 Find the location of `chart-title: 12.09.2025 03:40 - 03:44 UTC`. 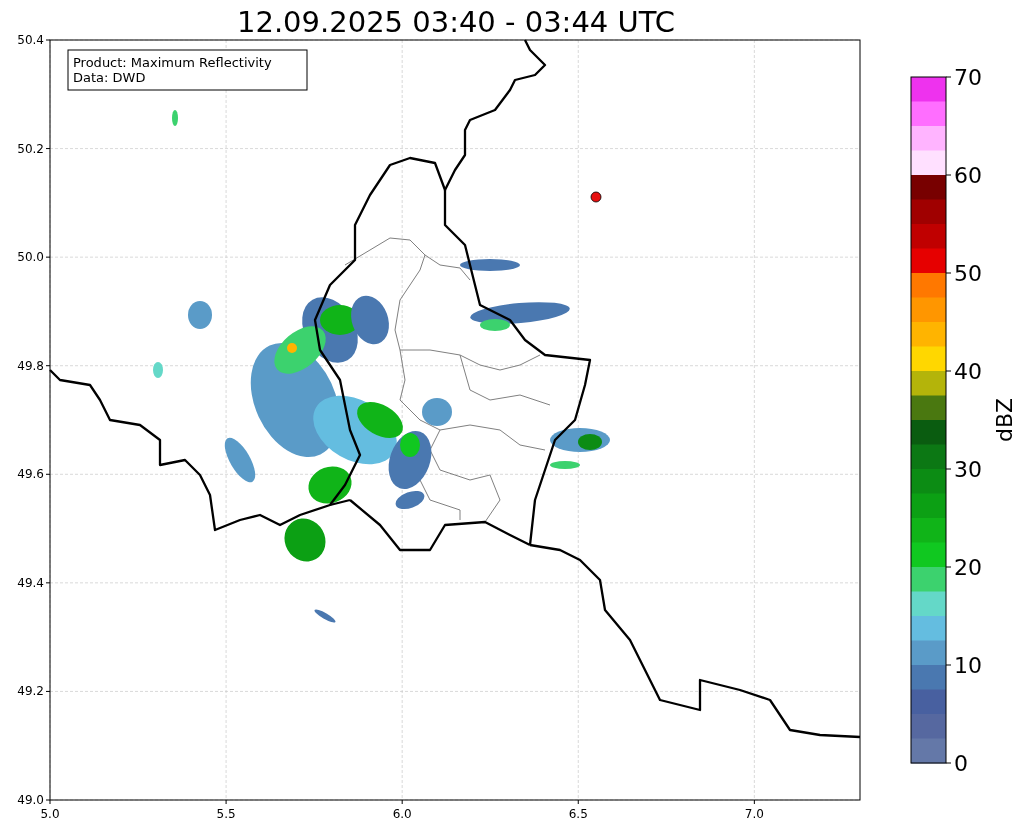

chart-title: 12.09.2025 03:40 - 03:44 UTC is located at coordinates (456, 22).